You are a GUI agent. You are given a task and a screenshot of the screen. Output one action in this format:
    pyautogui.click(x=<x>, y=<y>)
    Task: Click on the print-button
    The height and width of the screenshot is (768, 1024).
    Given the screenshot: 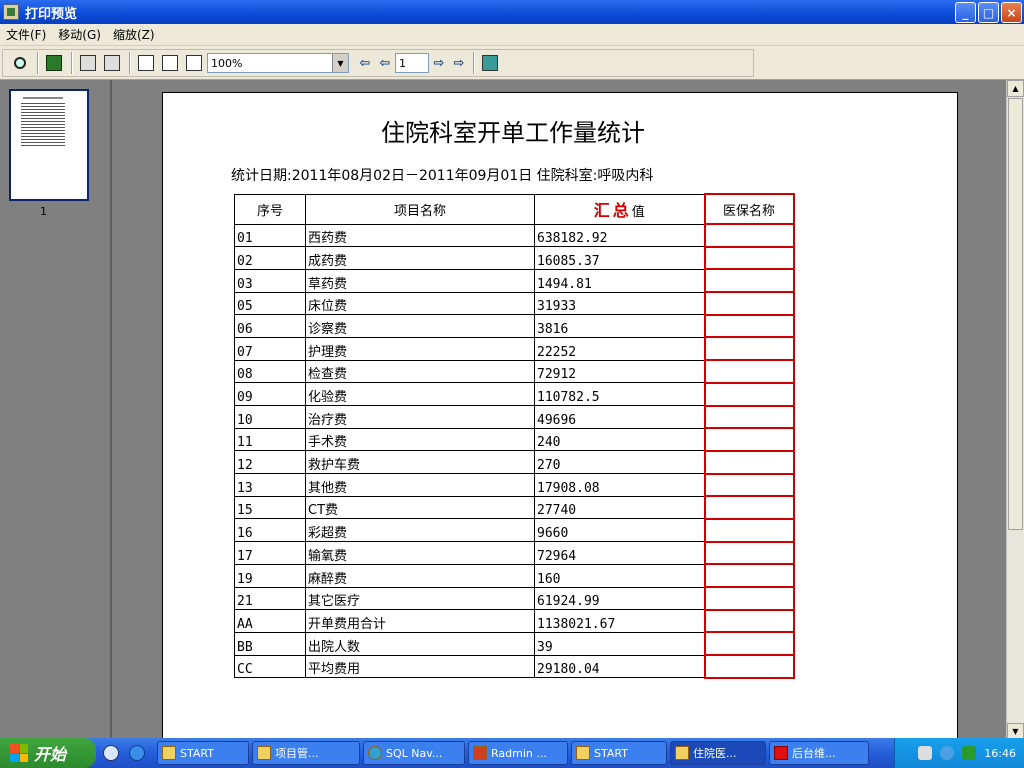 What is the action you would take?
    pyautogui.click(x=112, y=63)
    